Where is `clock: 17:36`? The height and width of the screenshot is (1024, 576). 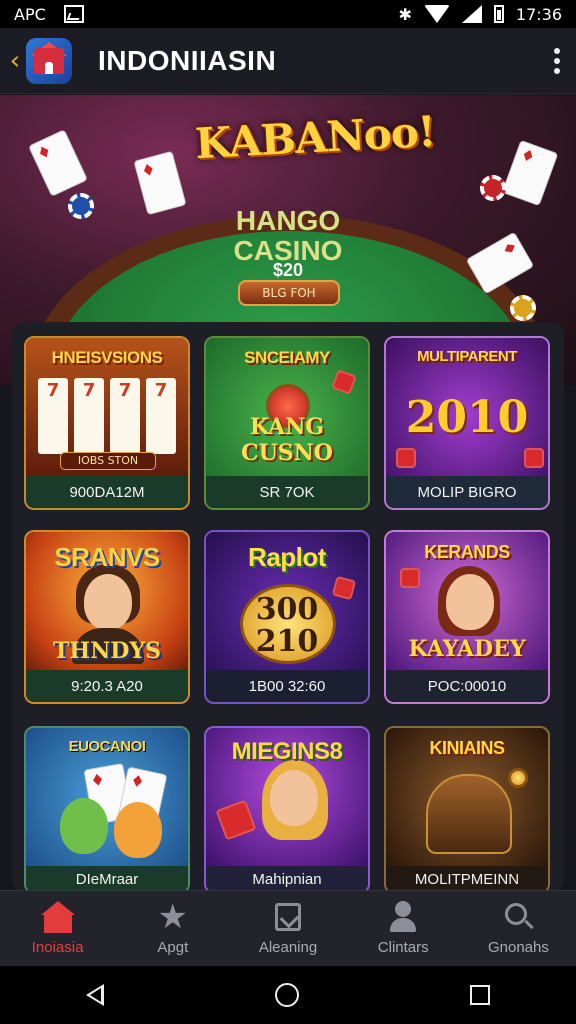 clock: 17:36 is located at coordinates (538, 14).